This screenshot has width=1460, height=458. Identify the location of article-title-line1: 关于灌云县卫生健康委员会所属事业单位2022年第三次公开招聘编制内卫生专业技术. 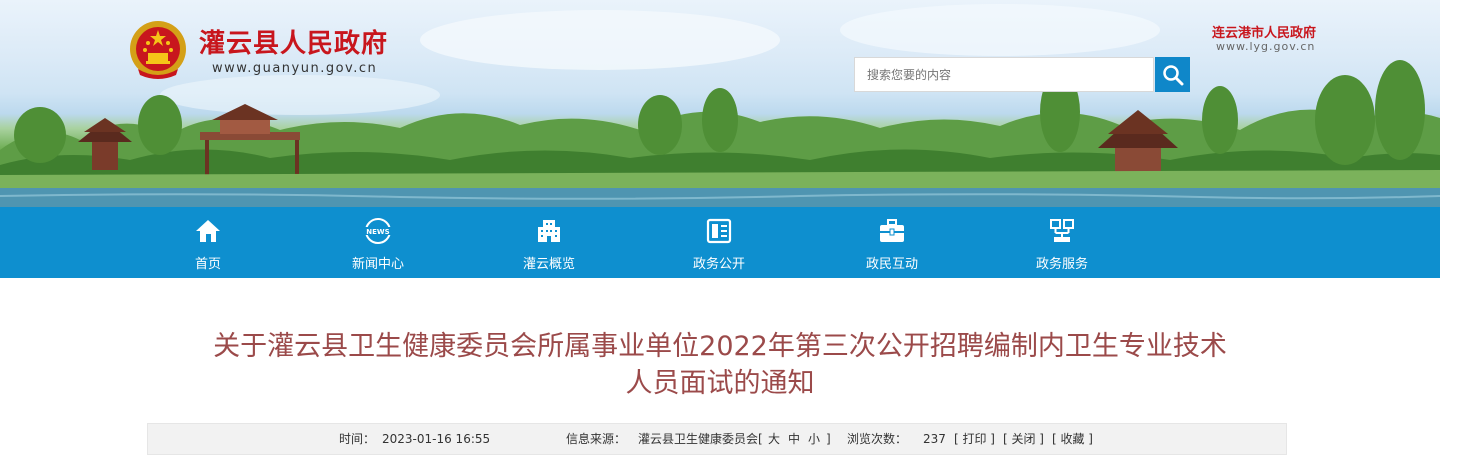
(720, 346).